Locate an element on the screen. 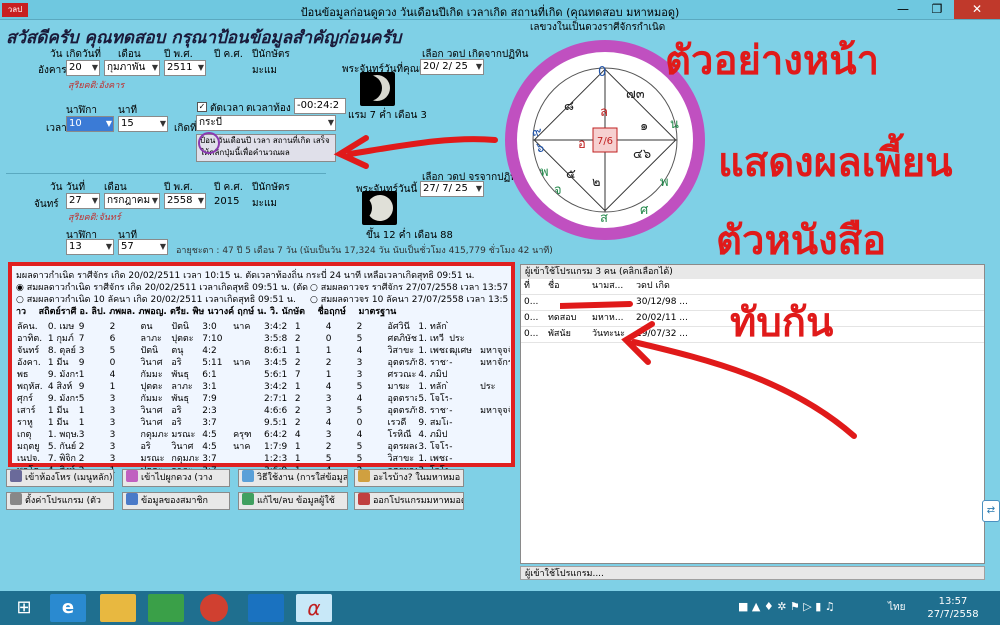 This screenshot has height=625, width=1000. maximize-icon: ❐ is located at coordinates (937, 9).